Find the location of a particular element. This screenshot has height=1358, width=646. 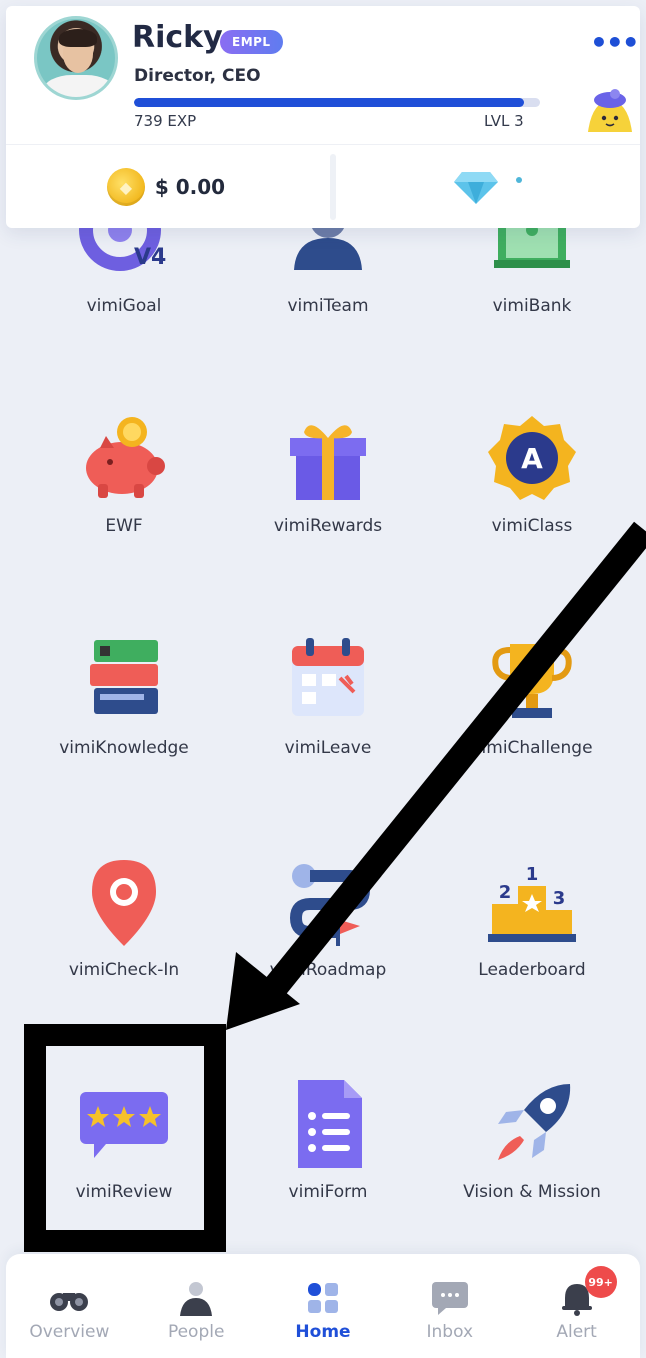

gems-balance is located at coordinates (488, 187).